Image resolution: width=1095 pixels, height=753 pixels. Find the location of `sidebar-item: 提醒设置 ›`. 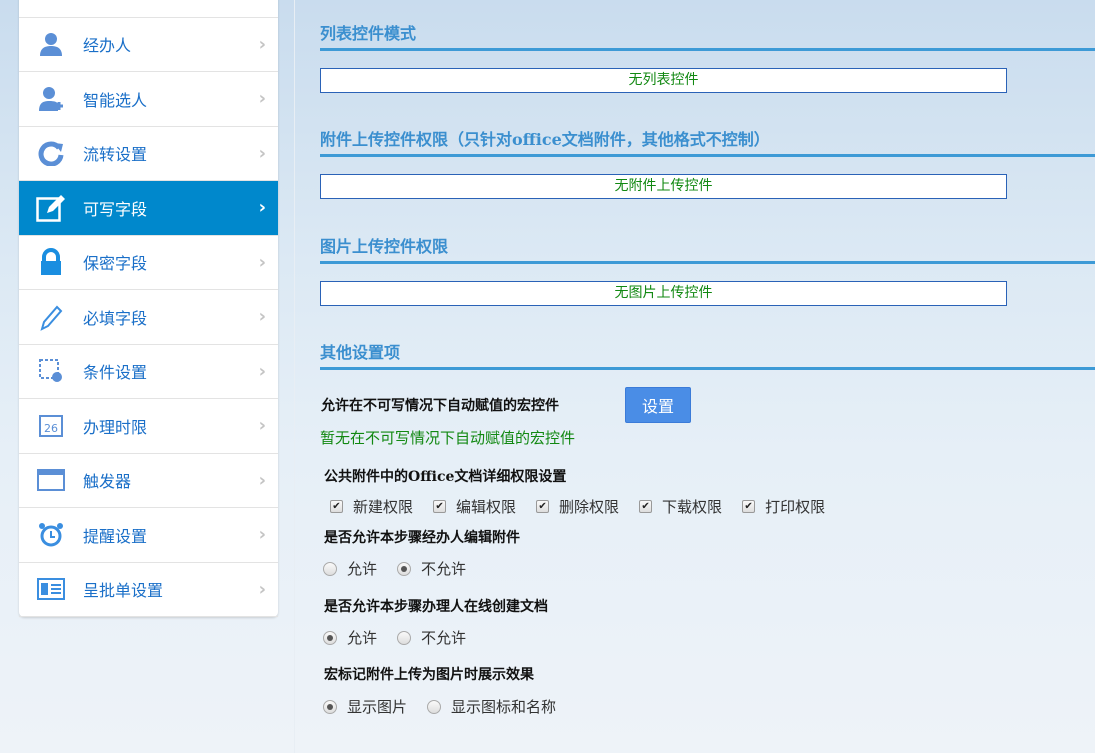

sidebar-item: 提醒设置 › is located at coordinates (148, 535).